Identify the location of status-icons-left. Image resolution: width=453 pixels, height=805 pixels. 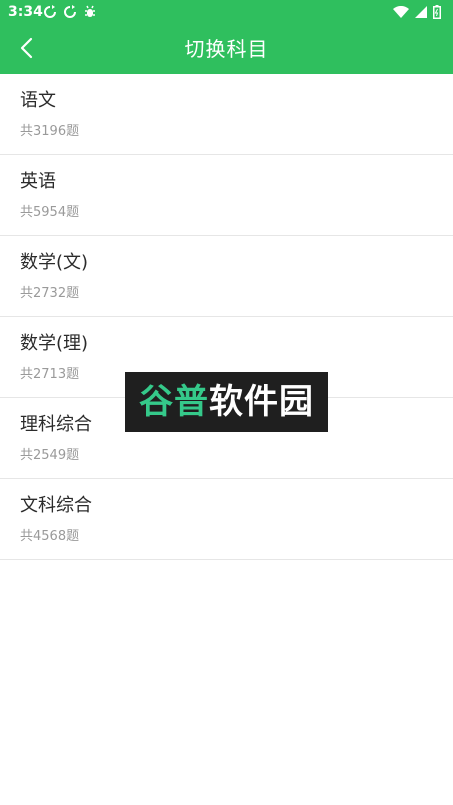
(70, 12).